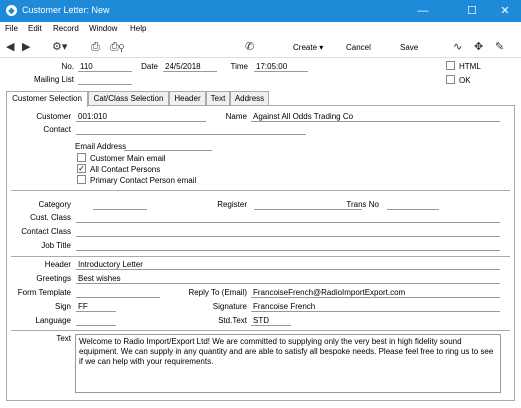 This screenshot has width=521, height=408. Describe the element at coordinates (81, 168) in the screenshot. I see `all-contact-persons-checkbox: ✓` at that location.